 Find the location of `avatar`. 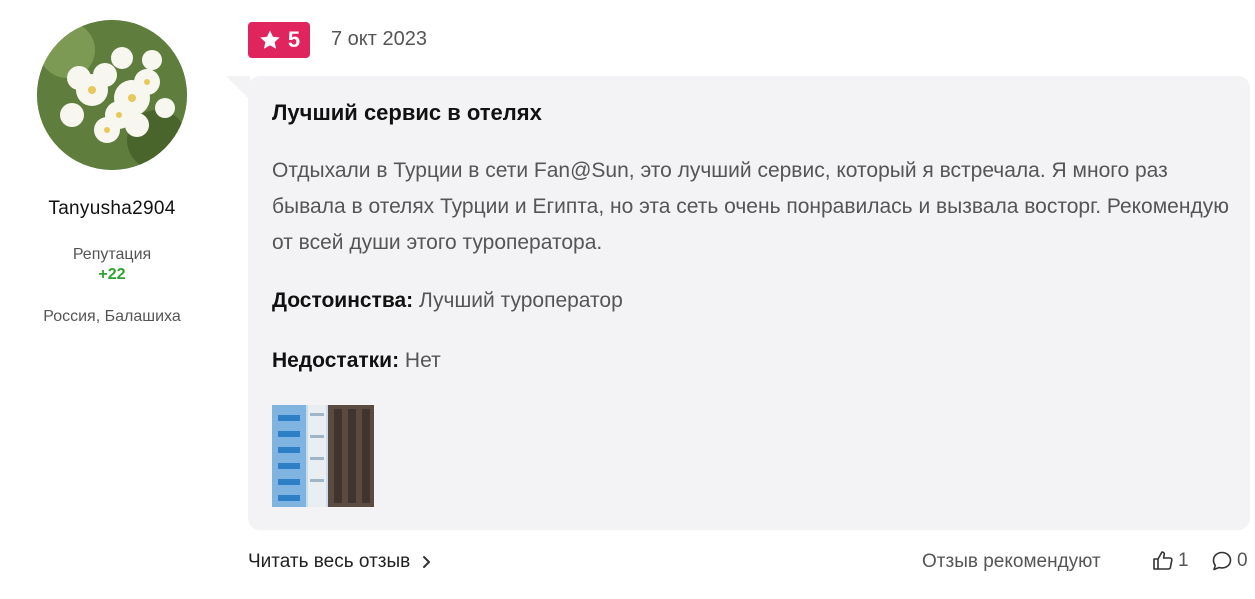

avatar is located at coordinates (112, 95).